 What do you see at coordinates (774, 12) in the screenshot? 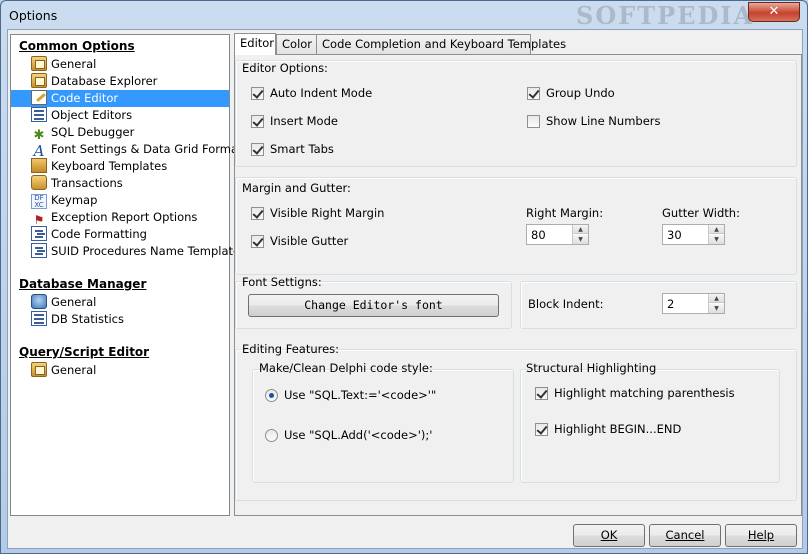
I see `close-button: ✕` at bounding box center [774, 12].